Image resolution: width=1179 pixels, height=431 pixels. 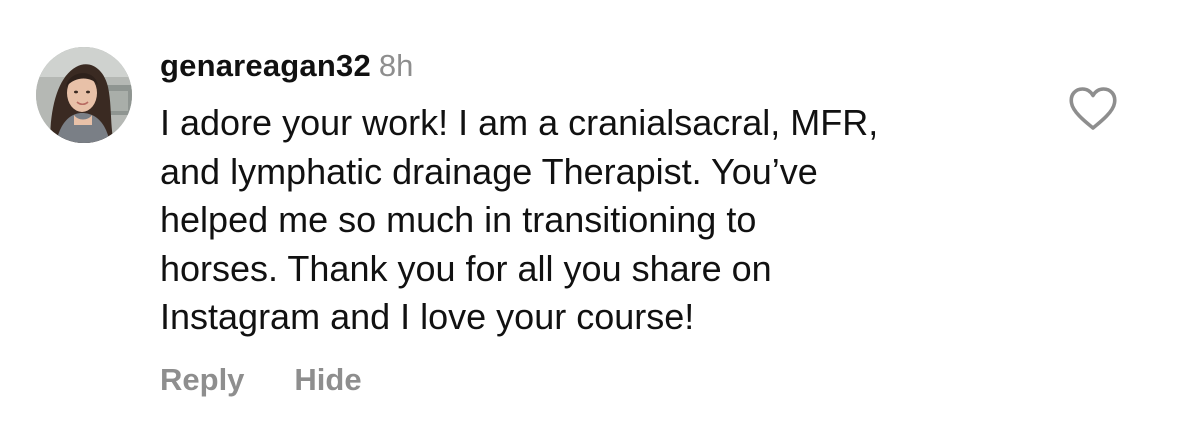 I want to click on hide-button: Hide, so click(x=327, y=380).